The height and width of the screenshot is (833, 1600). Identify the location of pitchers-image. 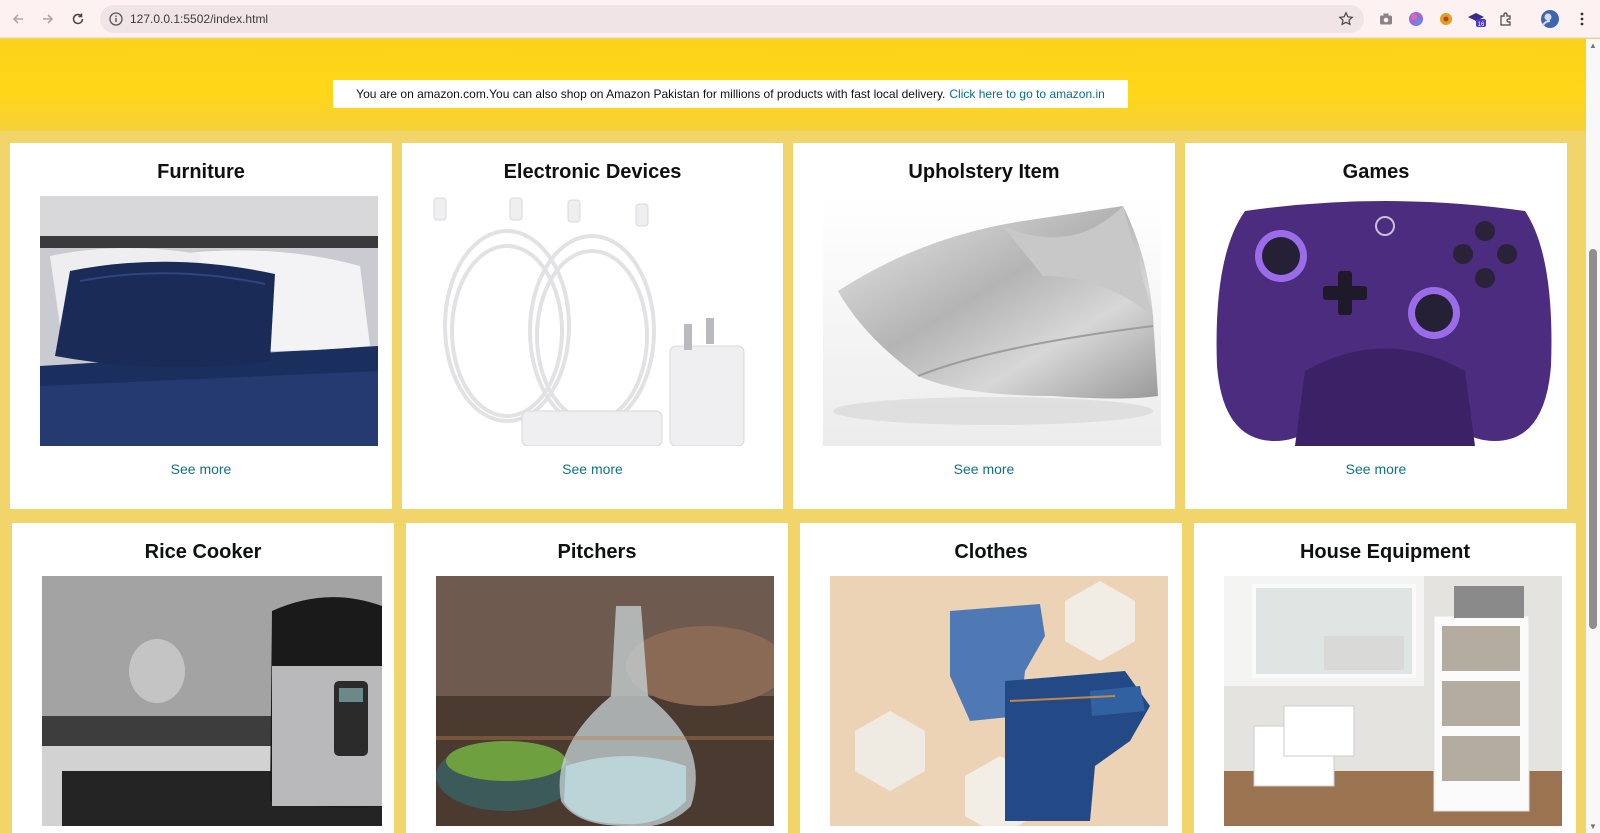
(605, 701).